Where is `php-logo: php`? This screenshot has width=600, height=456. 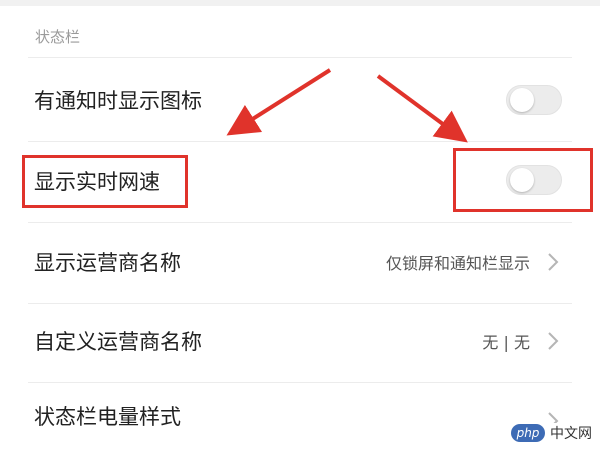
php-logo: php is located at coordinates (528, 433).